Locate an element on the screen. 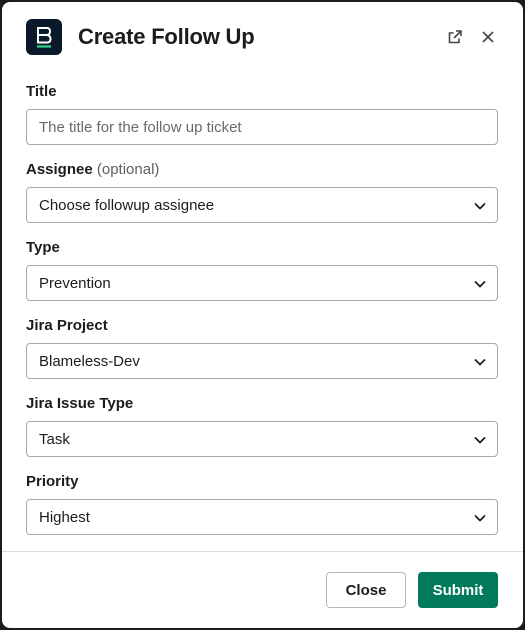 The image size is (525, 630). footer-divider is located at coordinates (262, 551).